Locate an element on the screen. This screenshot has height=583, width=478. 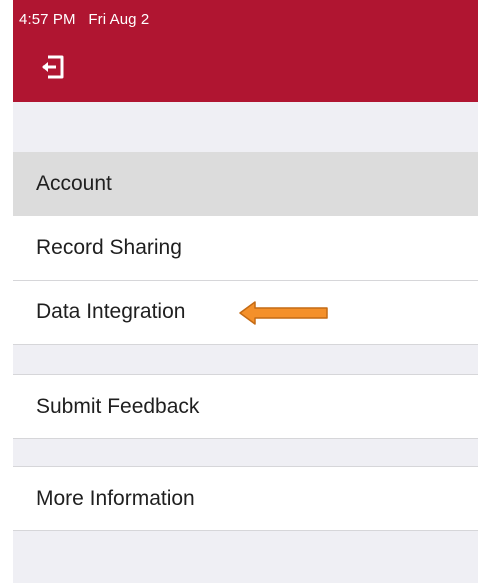
menu-item-record-sharing: Record Sharing is located at coordinates (245, 248).